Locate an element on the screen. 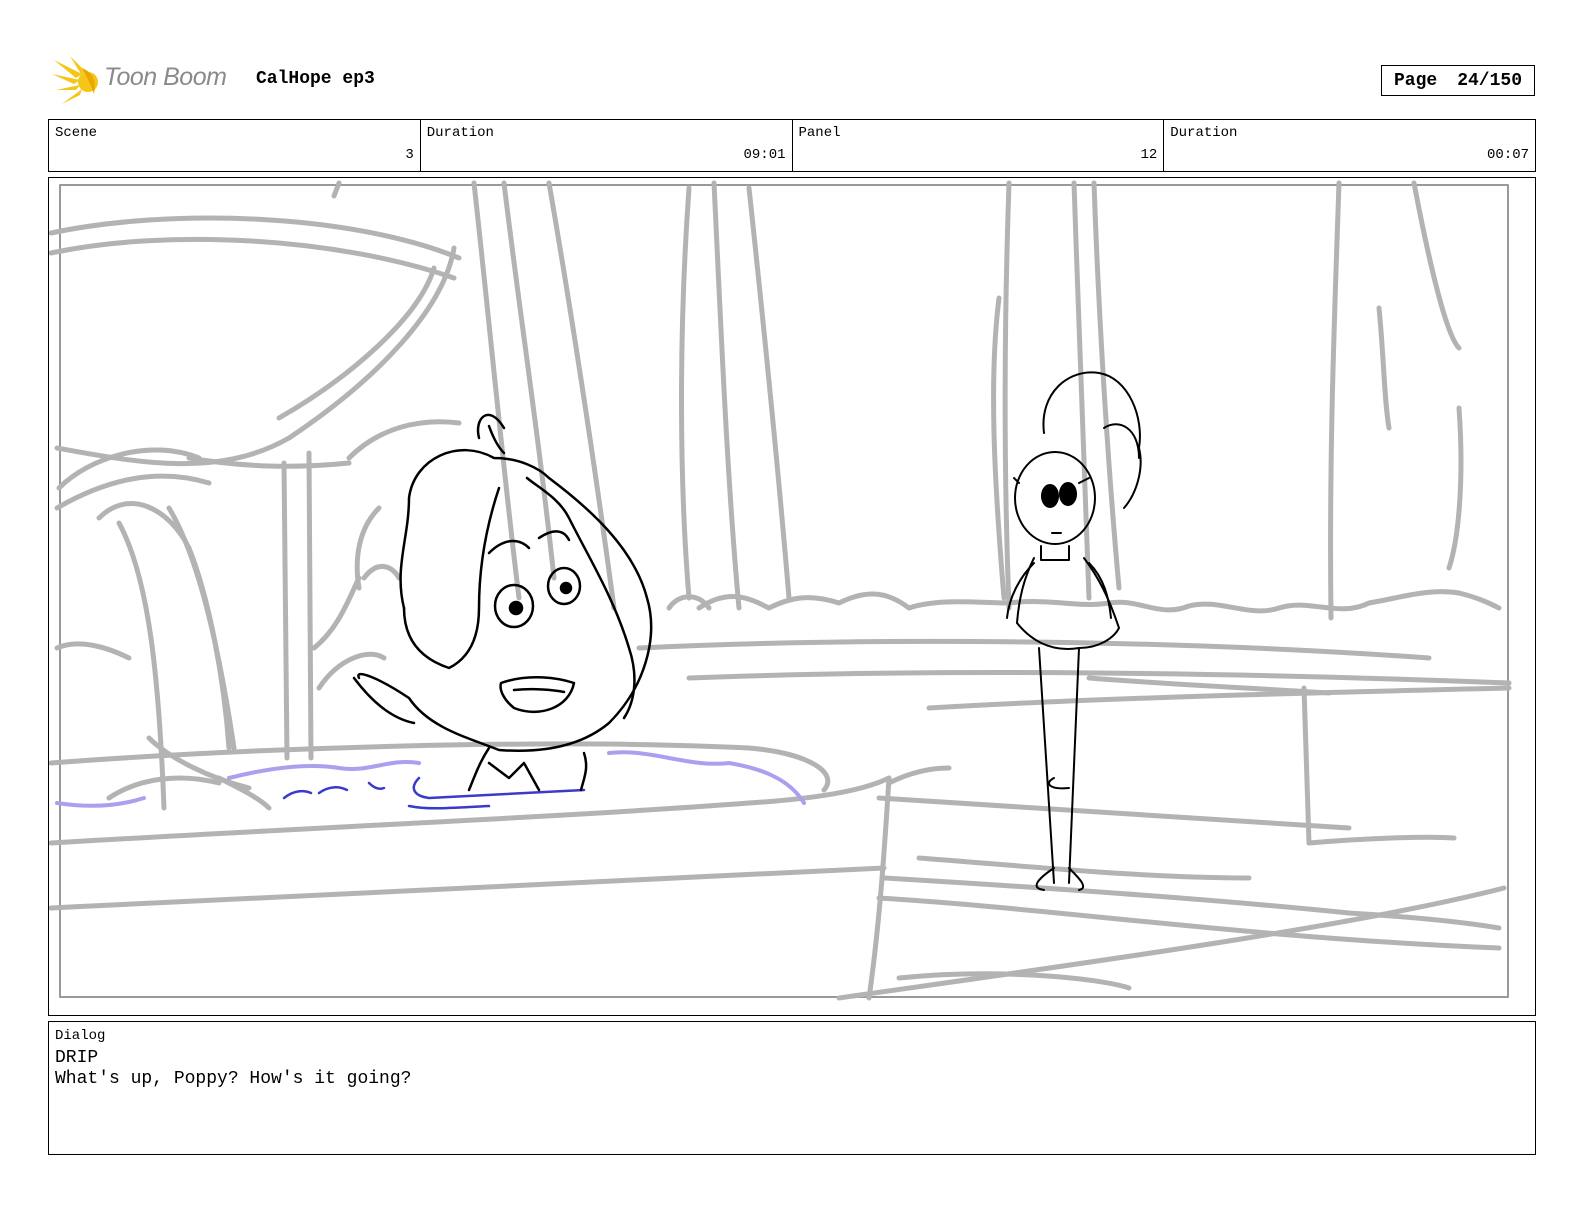 Image resolution: width=1584 pixels, height=1224 pixels. dialog-text: DRIP What's up, Poppy? How's it going? is located at coordinates (233, 1069).